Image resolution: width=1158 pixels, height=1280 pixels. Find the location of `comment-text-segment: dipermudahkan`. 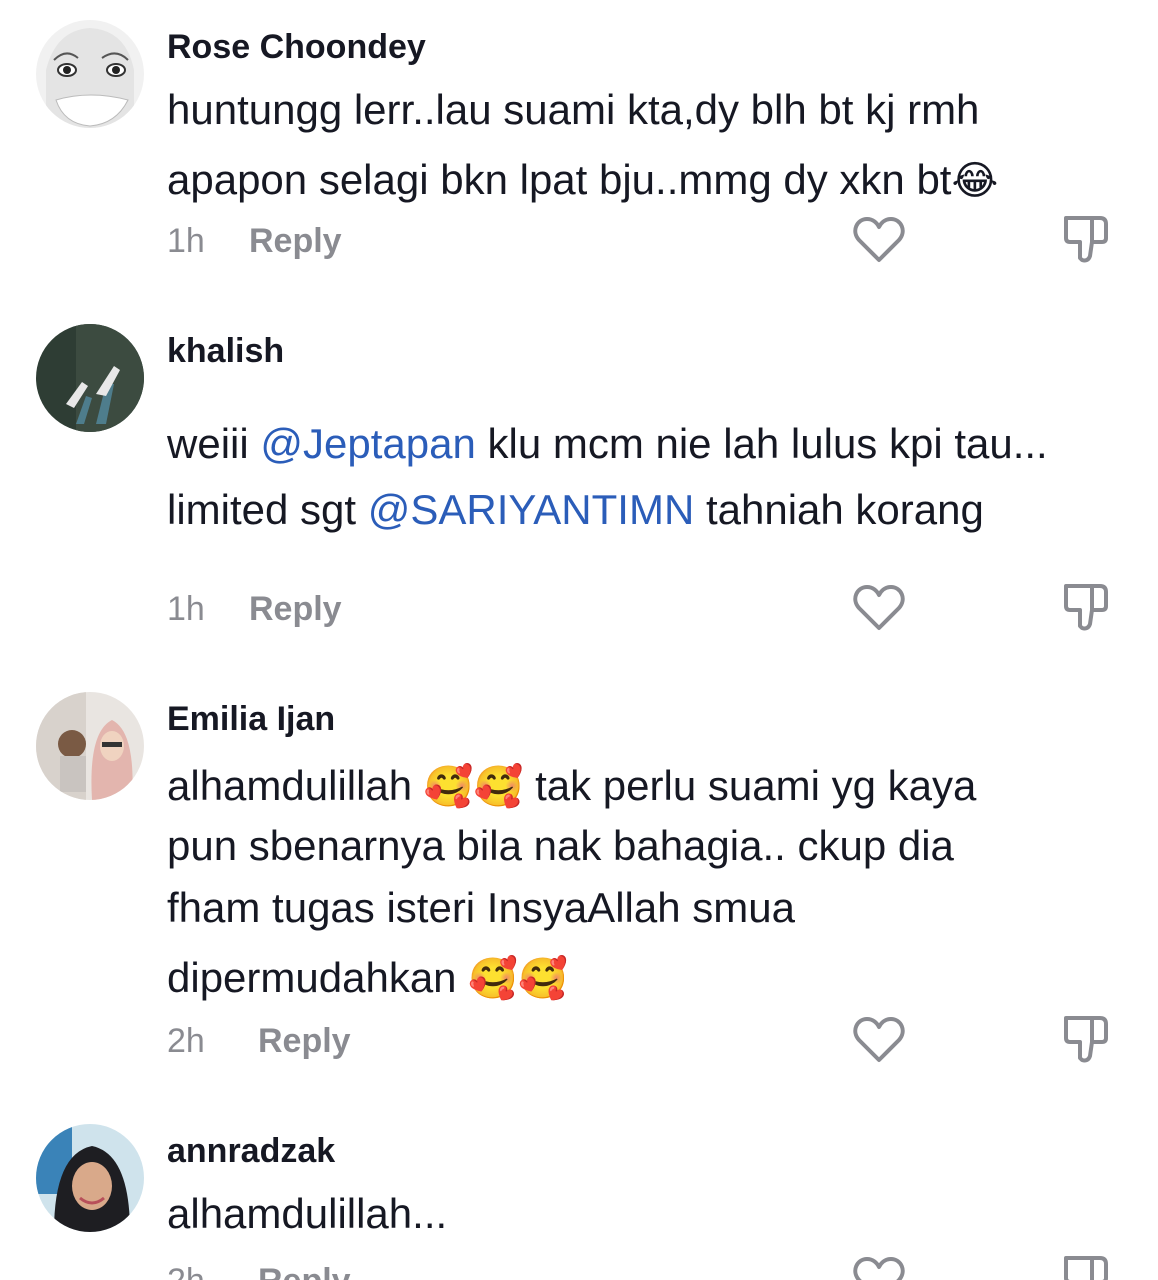

comment-text-segment: dipermudahkan is located at coordinates (318, 977).